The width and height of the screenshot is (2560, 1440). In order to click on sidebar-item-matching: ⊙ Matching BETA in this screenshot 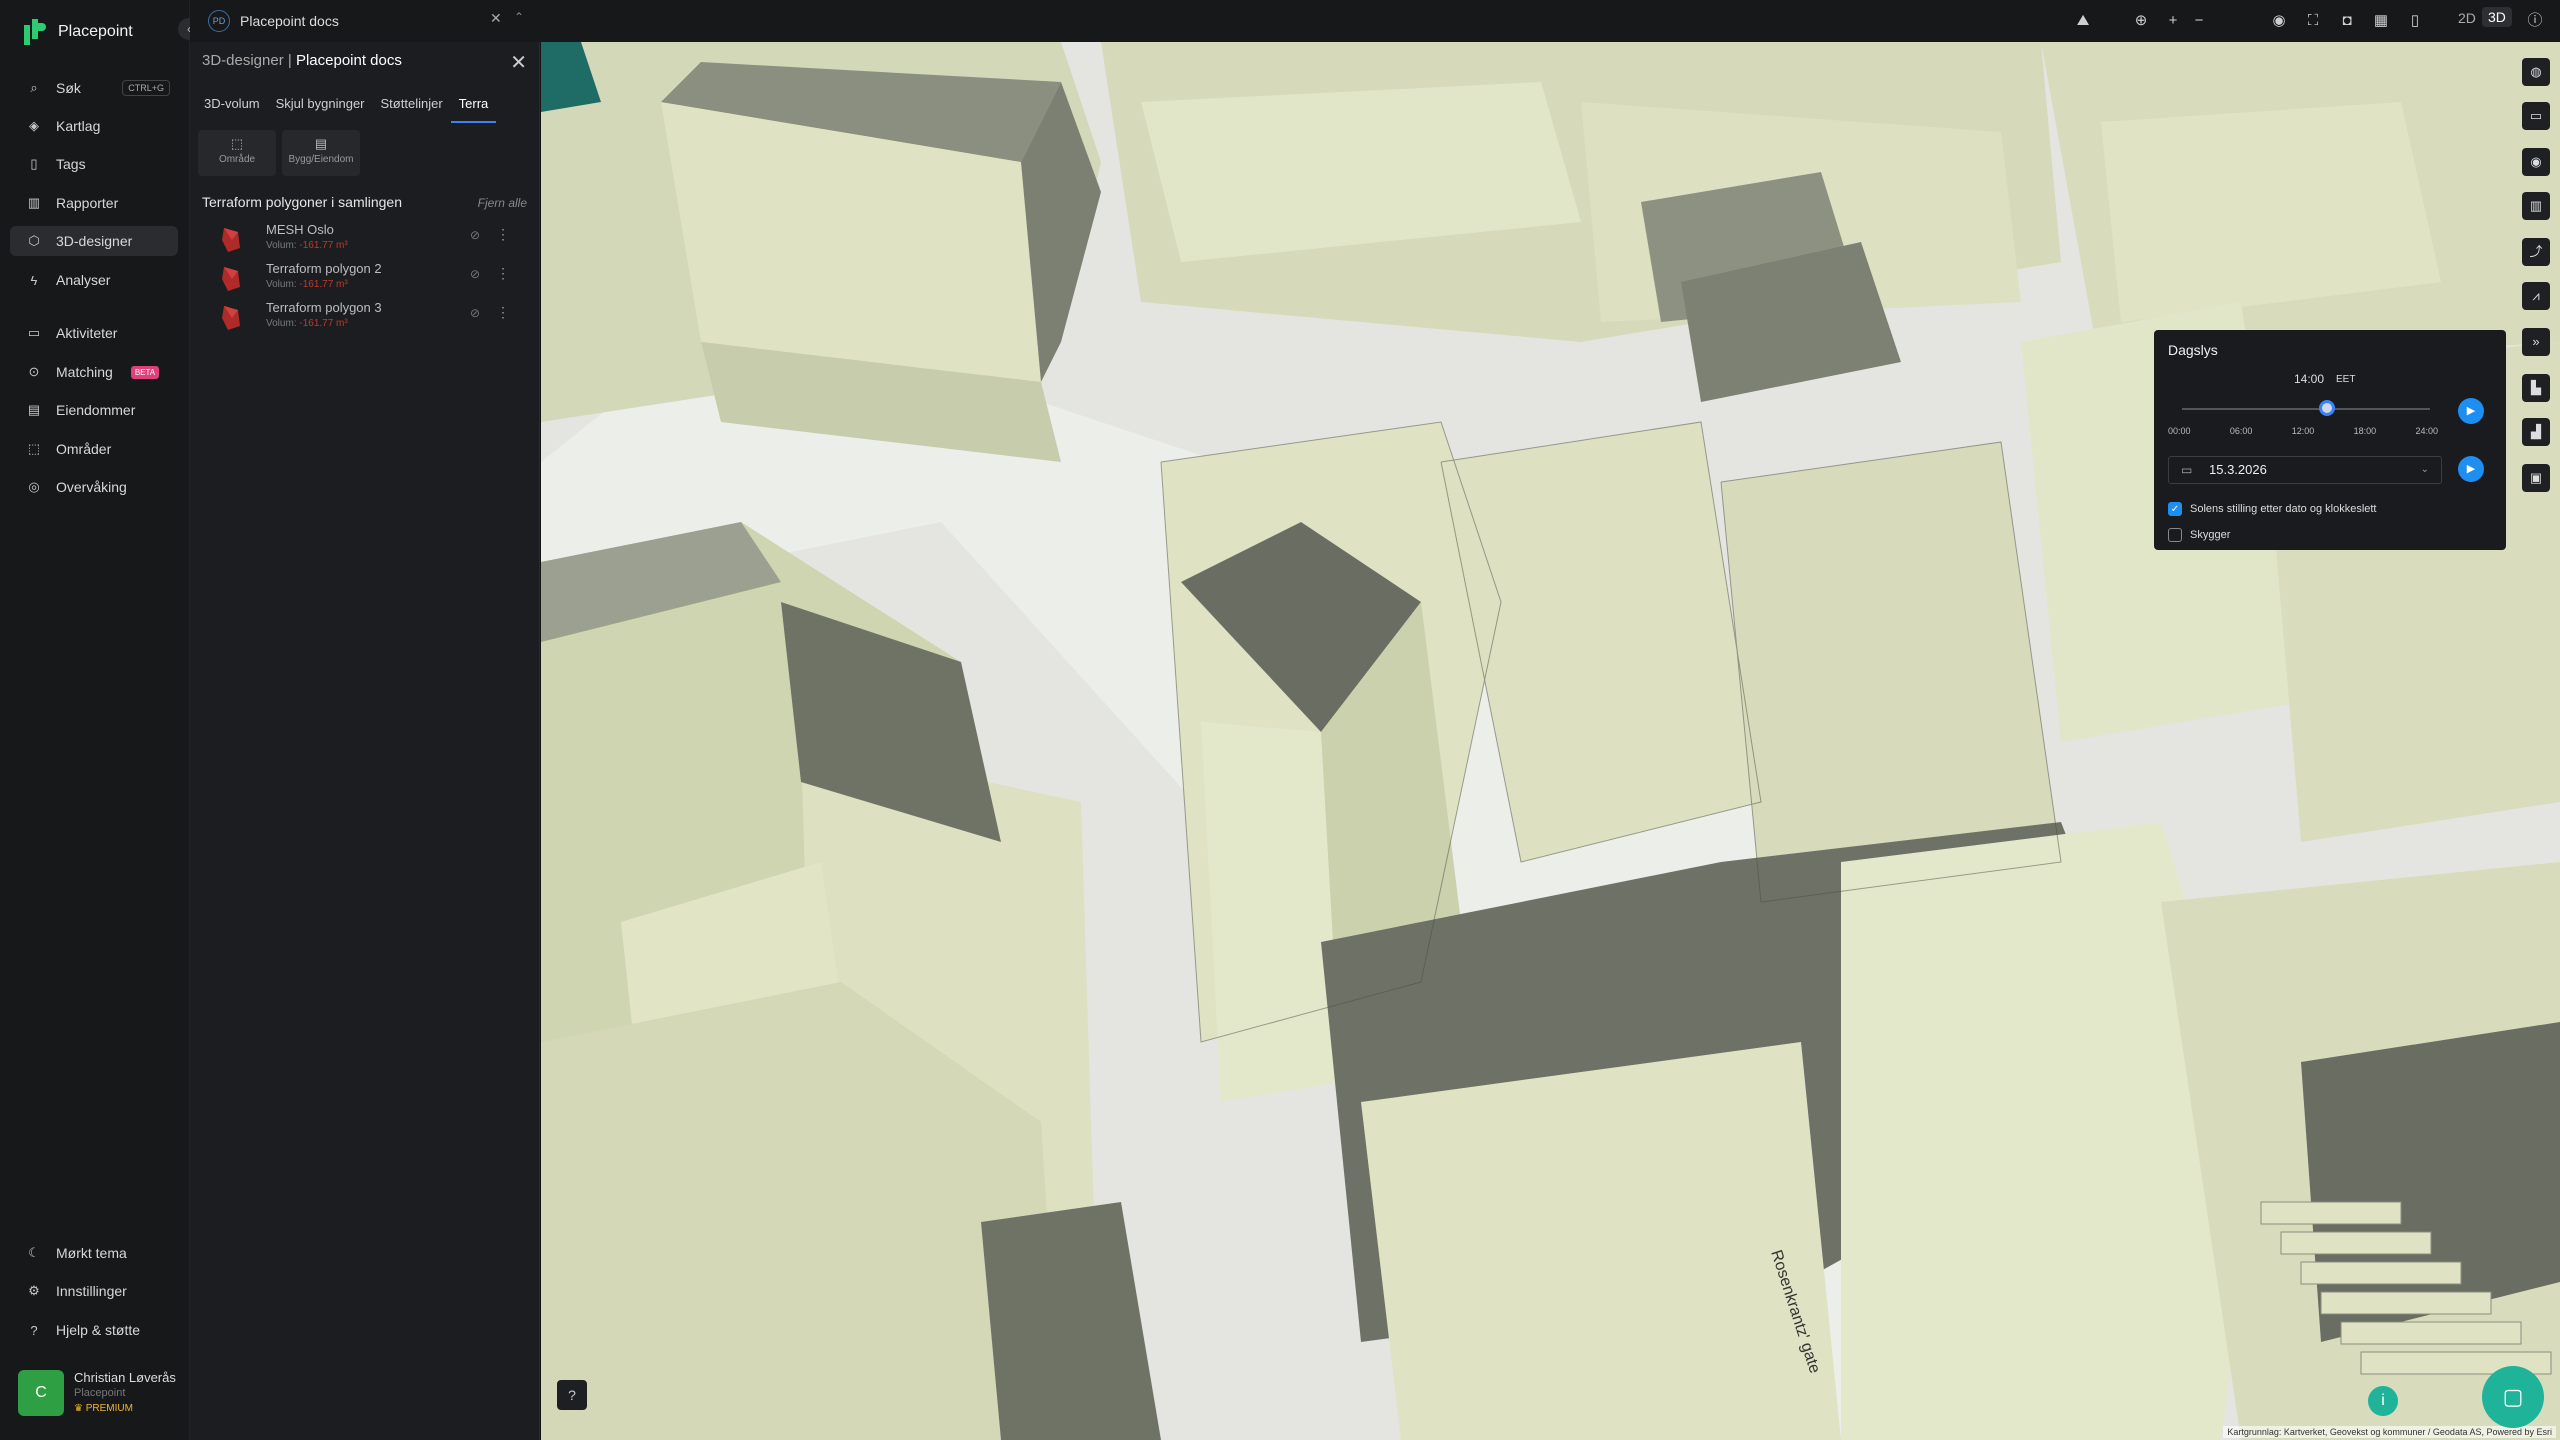, I will do `click(94, 372)`.